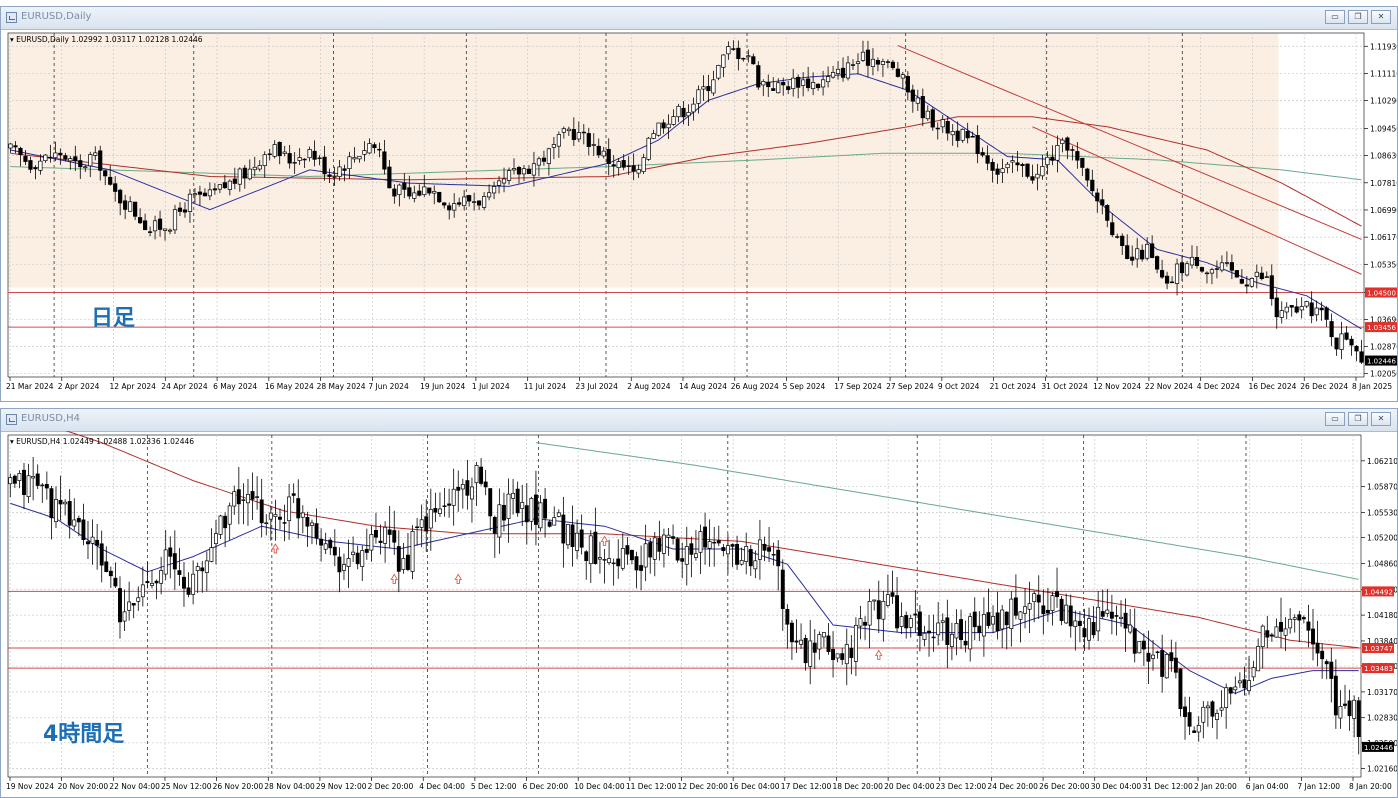 This screenshot has height=798, width=1398. What do you see at coordinates (699, 420) in the screenshot?
I see `h4-title-bar: EURUSD,H4 ▭ ❐ ✕` at bounding box center [699, 420].